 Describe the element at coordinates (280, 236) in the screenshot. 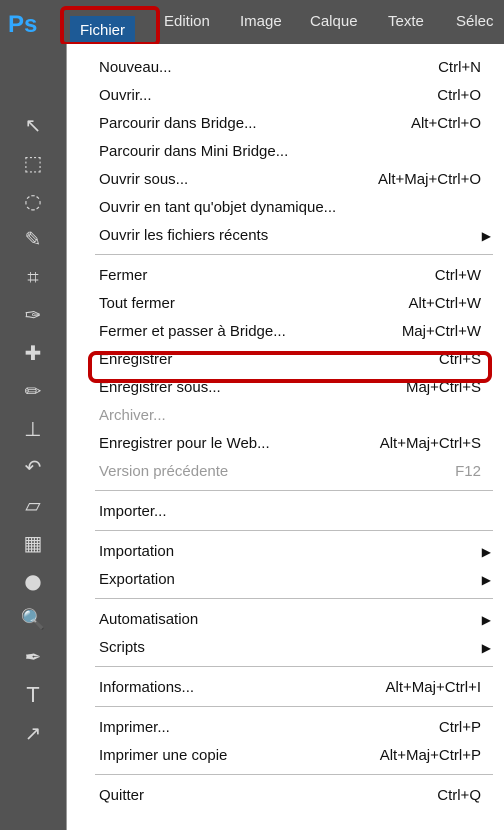

I see `menu-item-ouvrir-les-fichiers-récents: Ouvrir les fichiers récents ▶` at that location.